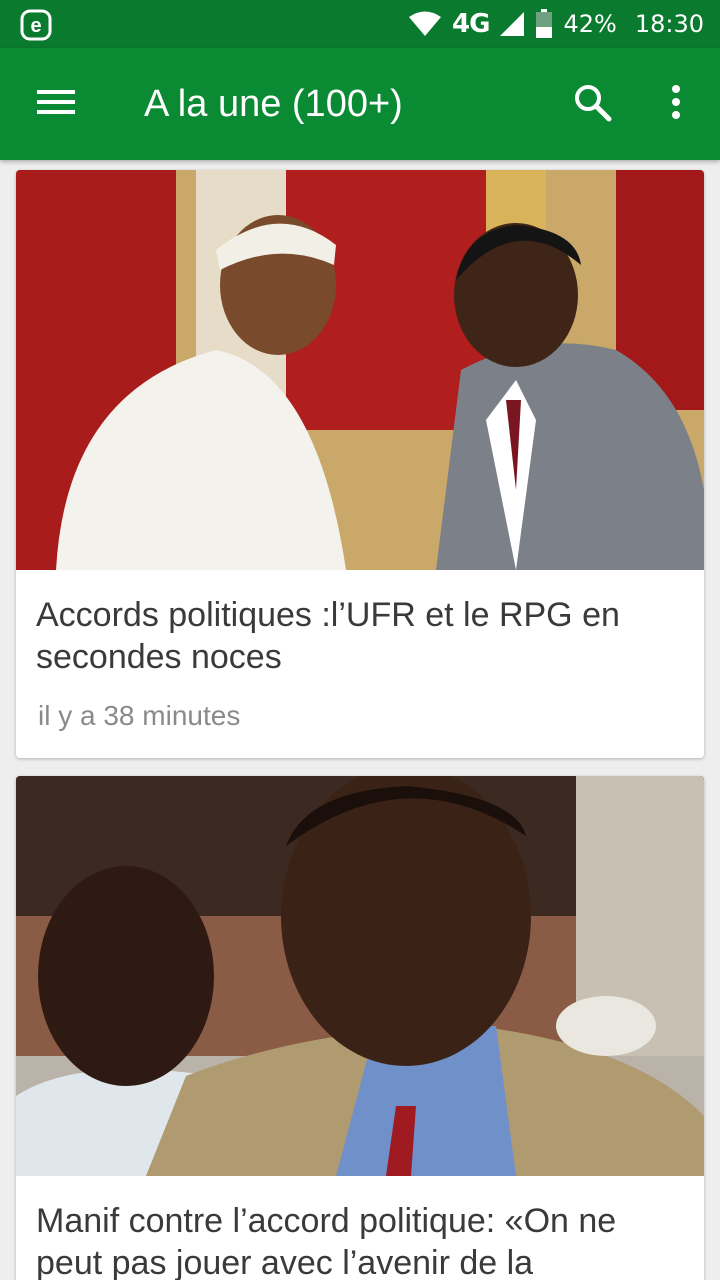  I want to click on clock: 18:30, so click(669, 24).